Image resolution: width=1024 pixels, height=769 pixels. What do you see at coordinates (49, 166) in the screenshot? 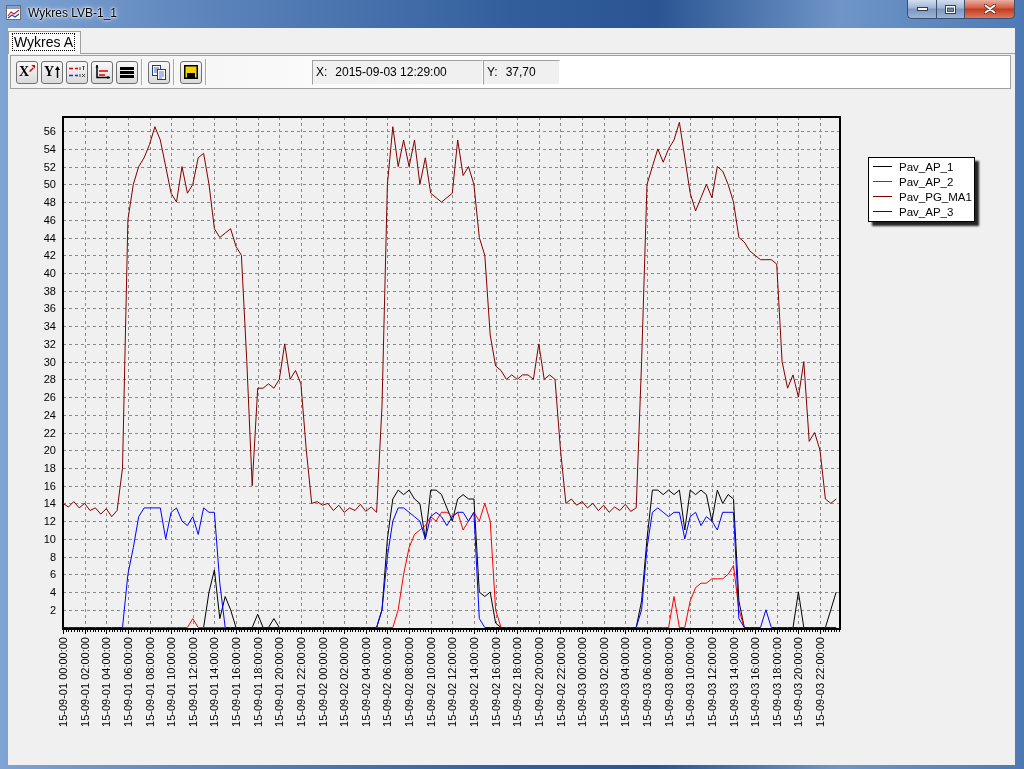
I see `y-tick-label: 52` at bounding box center [49, 166].